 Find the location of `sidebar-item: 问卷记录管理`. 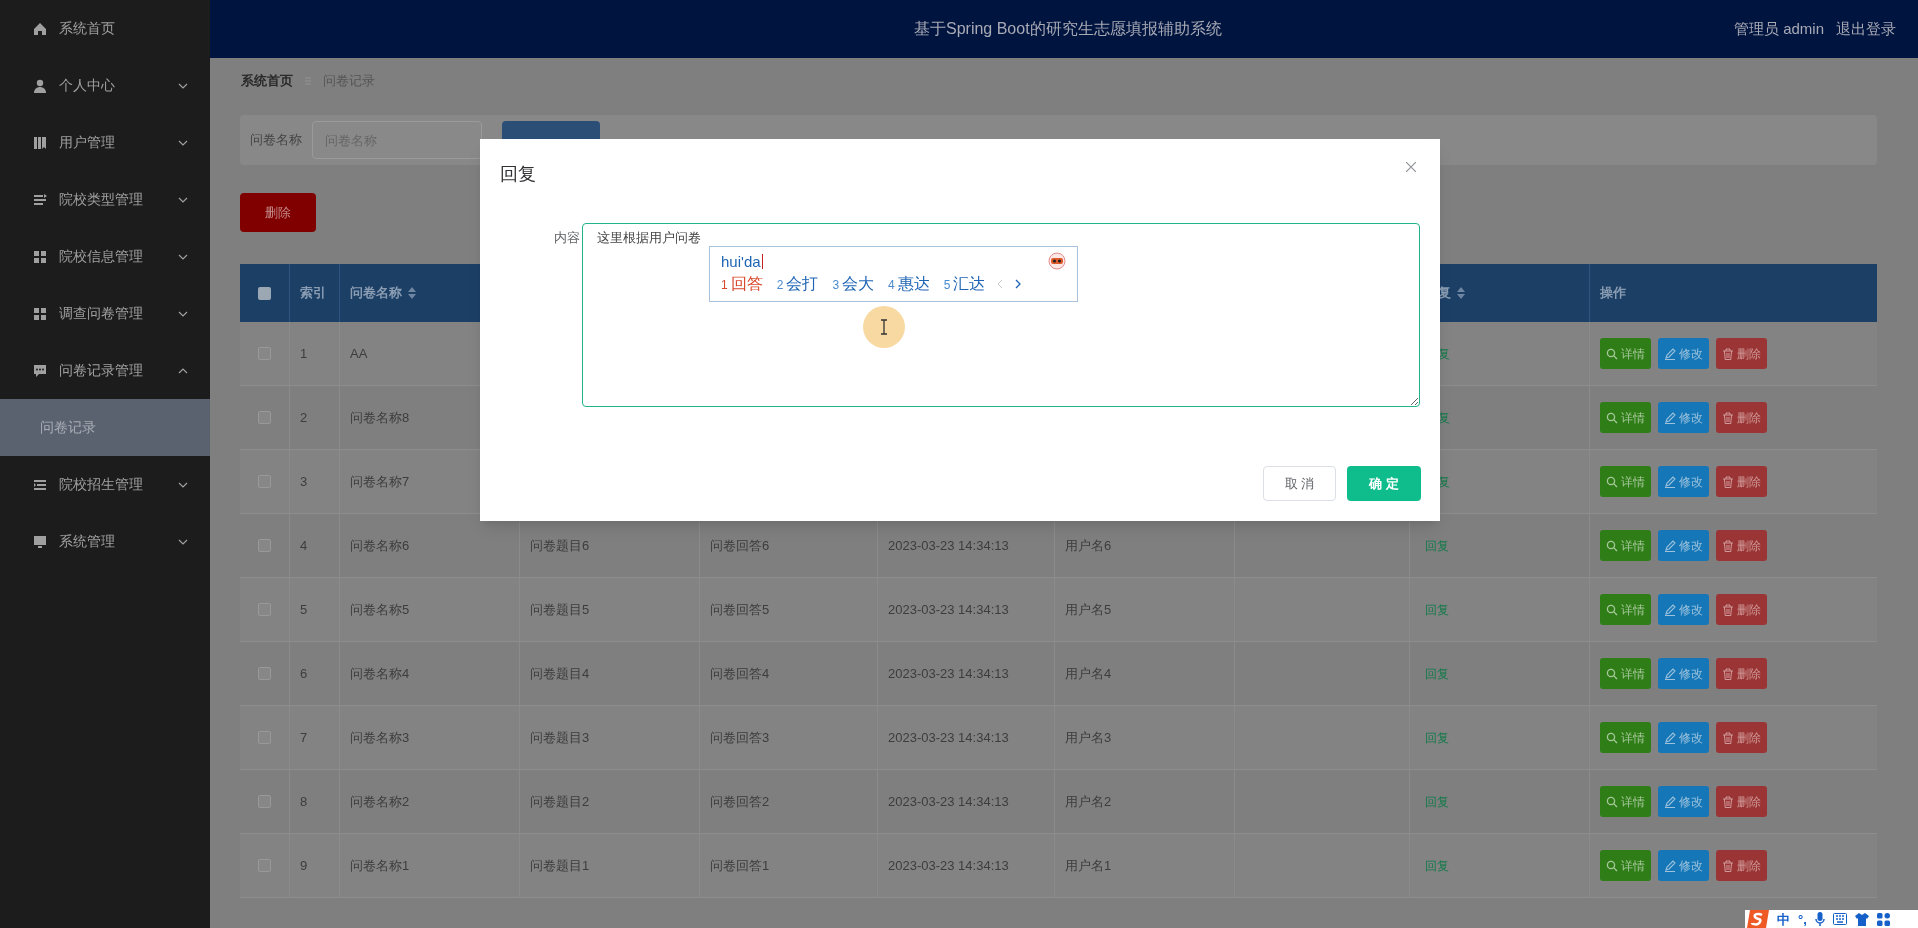

sidebar-item: 问卷记录管理 is located at coordinates (105, 370).